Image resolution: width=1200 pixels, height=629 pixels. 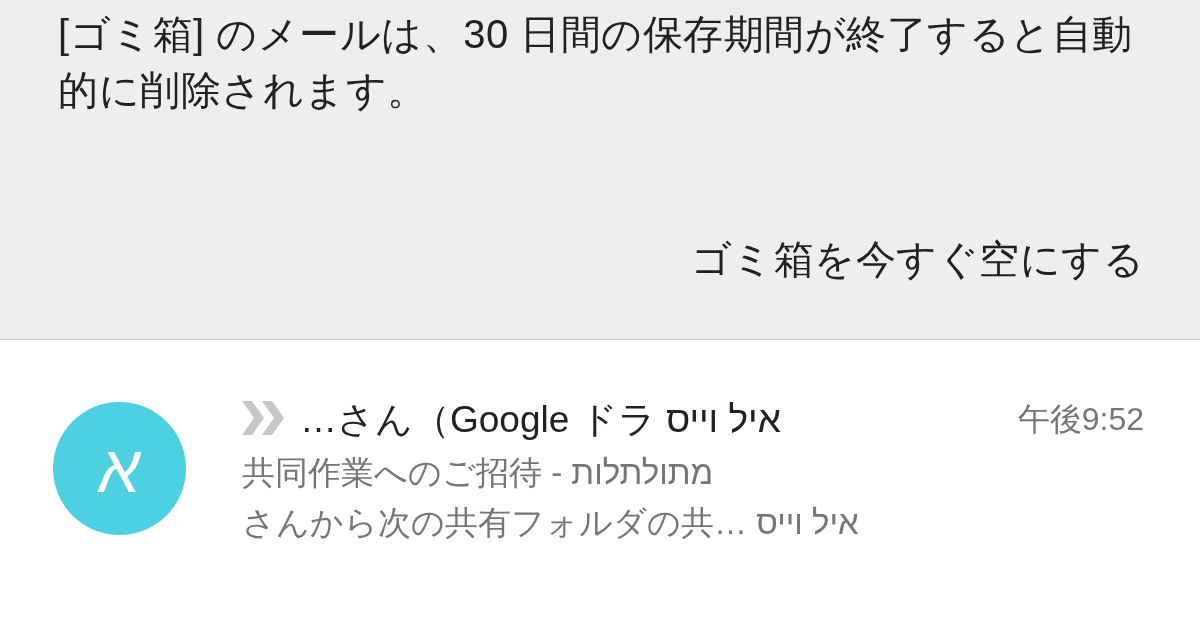 What do you see at coordinates (917, 259) in the screenshot?
I see `empty-trash-button: ゴミ箱を今すぐ空にする` at bounding box center [917, 259].